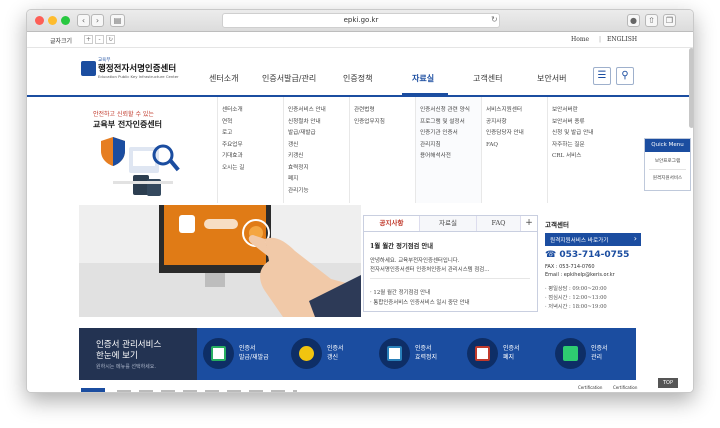 Image resolution: width=720 pixels, height=428 pixels. I want to click on mega-link: 관리기능, so click(318, 192).